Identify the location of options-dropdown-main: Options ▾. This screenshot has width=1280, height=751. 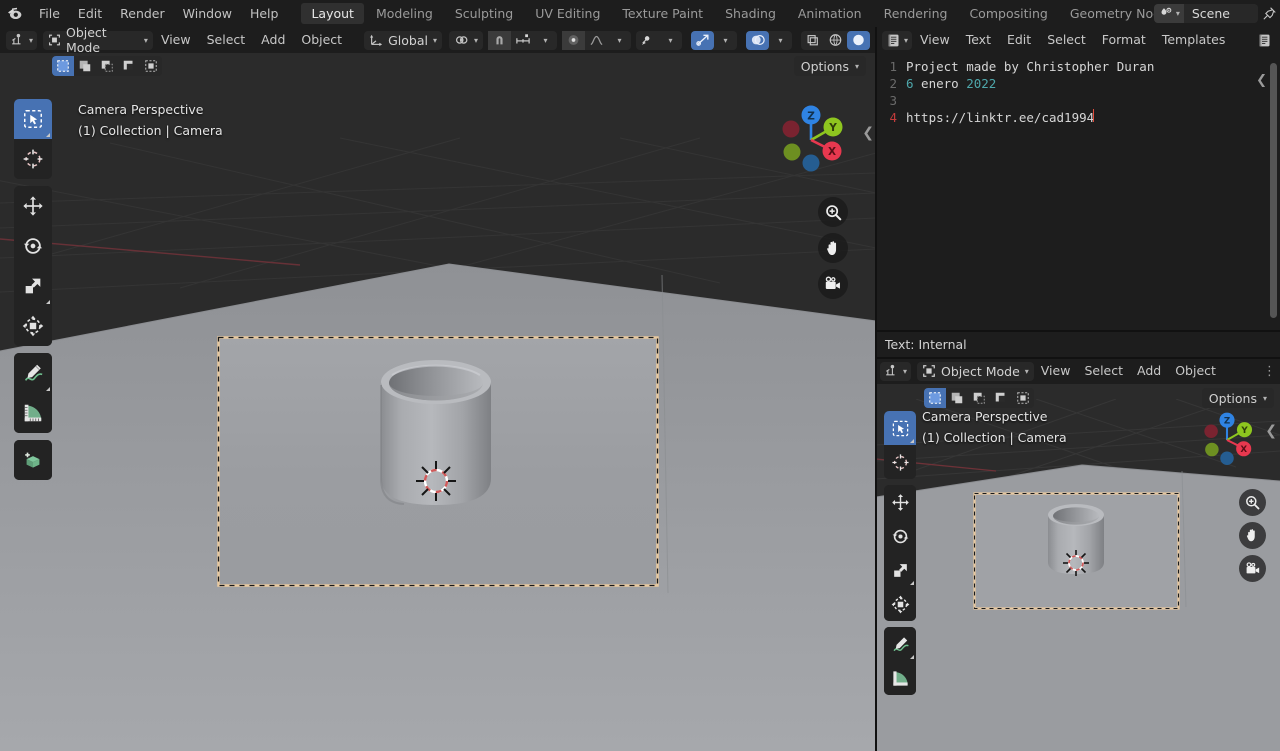
(829, 66).